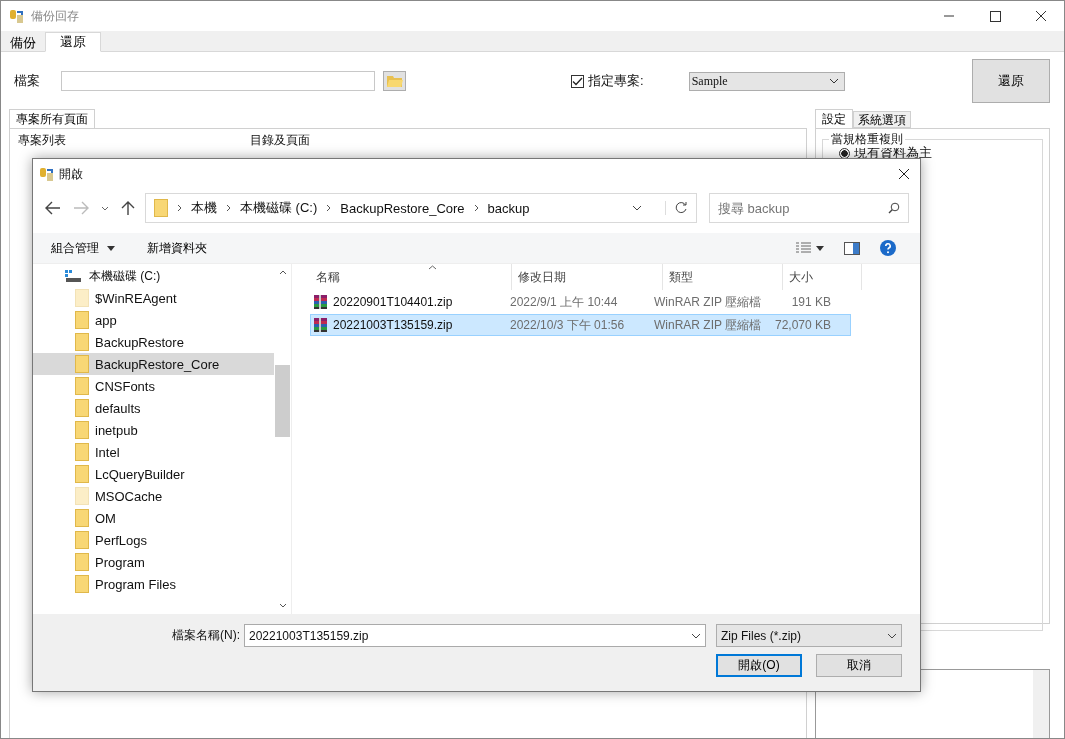  What do you see at coordinates (153, 562) in the screenshot?
I see `folder-tree-item: Program` at bounding box center [153, 562].